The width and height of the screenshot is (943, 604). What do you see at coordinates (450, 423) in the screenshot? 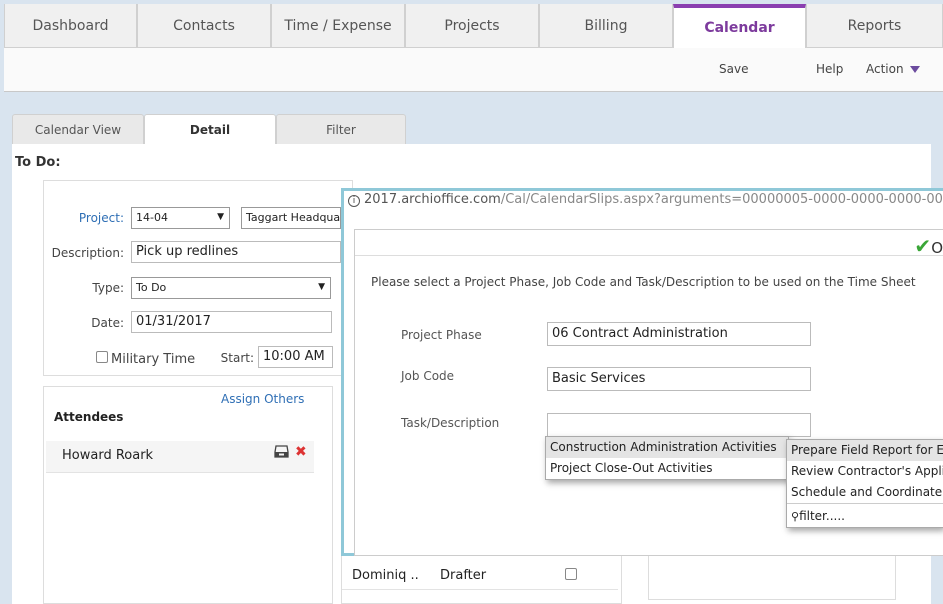
I see `task-description-label: Task/Description` at bounding box center [450, 423].